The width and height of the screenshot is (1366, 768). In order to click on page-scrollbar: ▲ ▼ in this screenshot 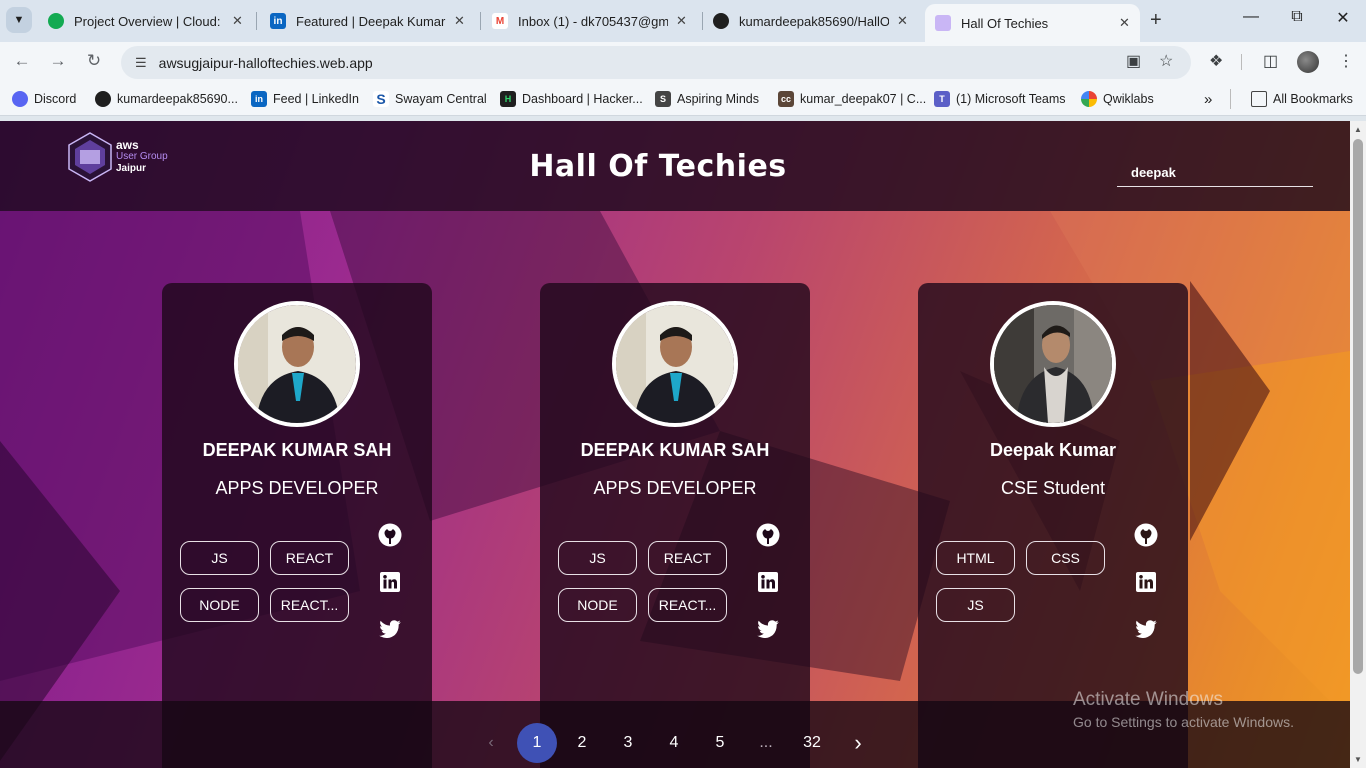, I will do `click(1358, 444)`.